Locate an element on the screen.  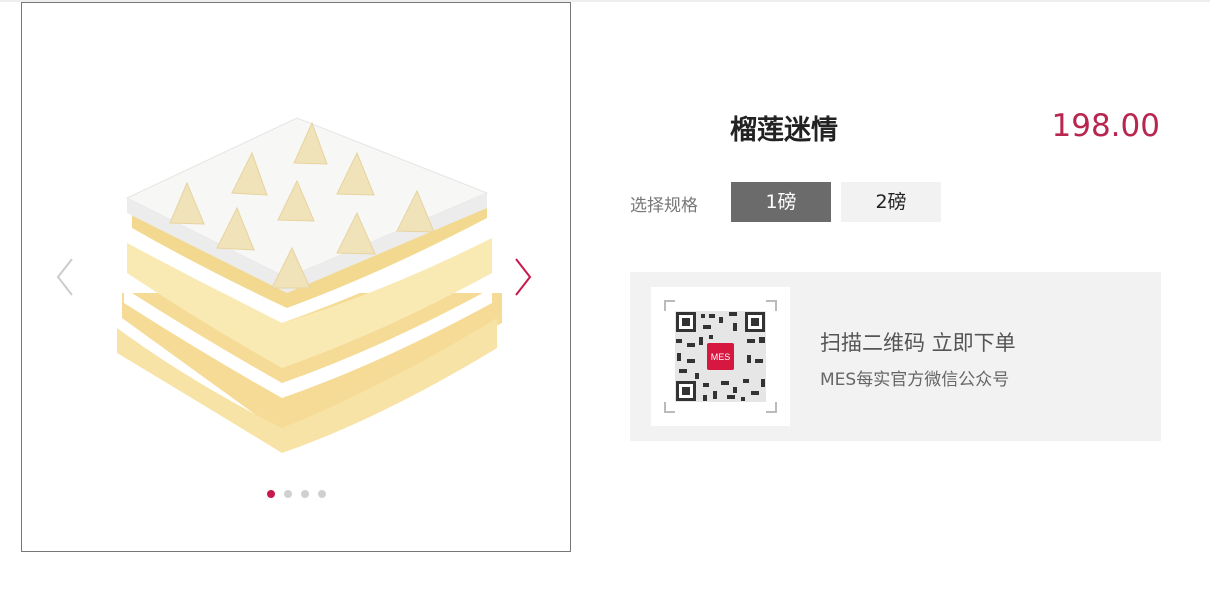
spec-label: 选择规格 is located at coordinates (664, 206).